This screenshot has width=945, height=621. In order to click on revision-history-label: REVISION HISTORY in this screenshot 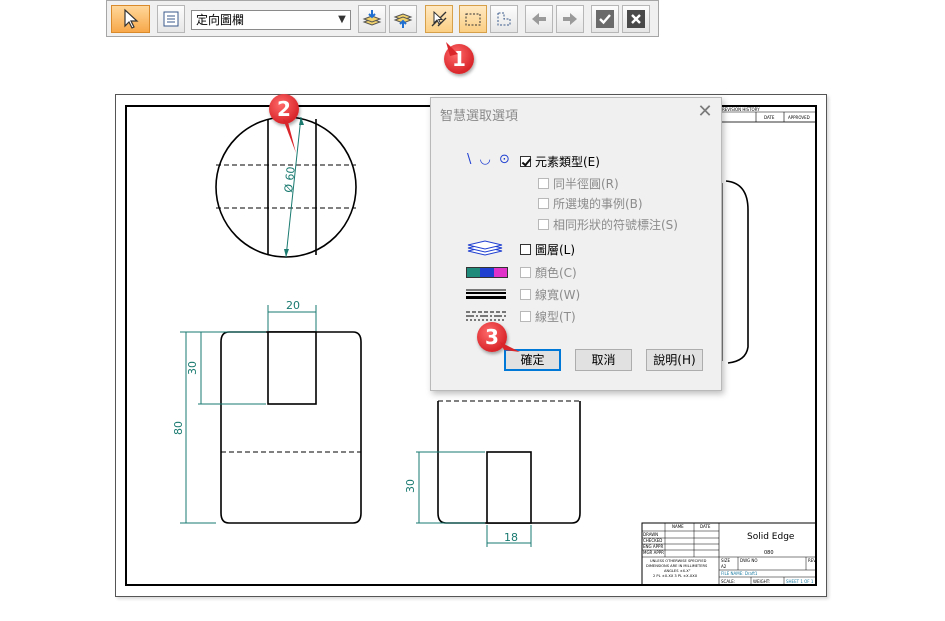, I will do `click(741, 109)`.